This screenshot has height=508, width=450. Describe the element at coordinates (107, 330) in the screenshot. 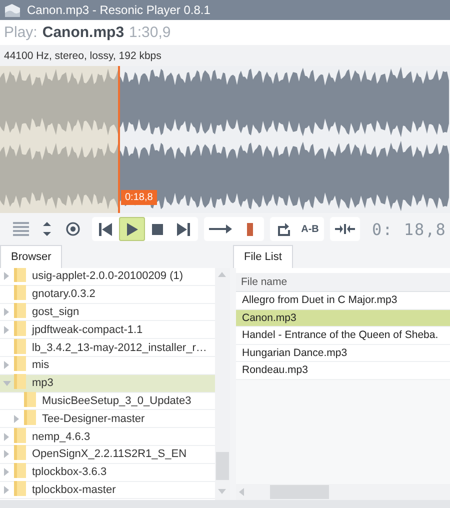

I see `folder-item: jpdftweak-compact-1.1` at that location.